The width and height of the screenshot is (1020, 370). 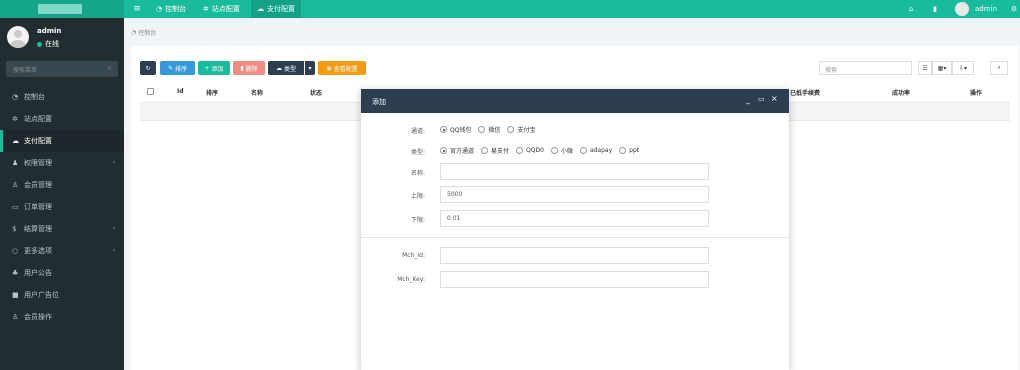 What do you see at coordinates (963, 68) in the screenshot?
I see `export-icon: ⇩▾` at bounding box center [963, 68].